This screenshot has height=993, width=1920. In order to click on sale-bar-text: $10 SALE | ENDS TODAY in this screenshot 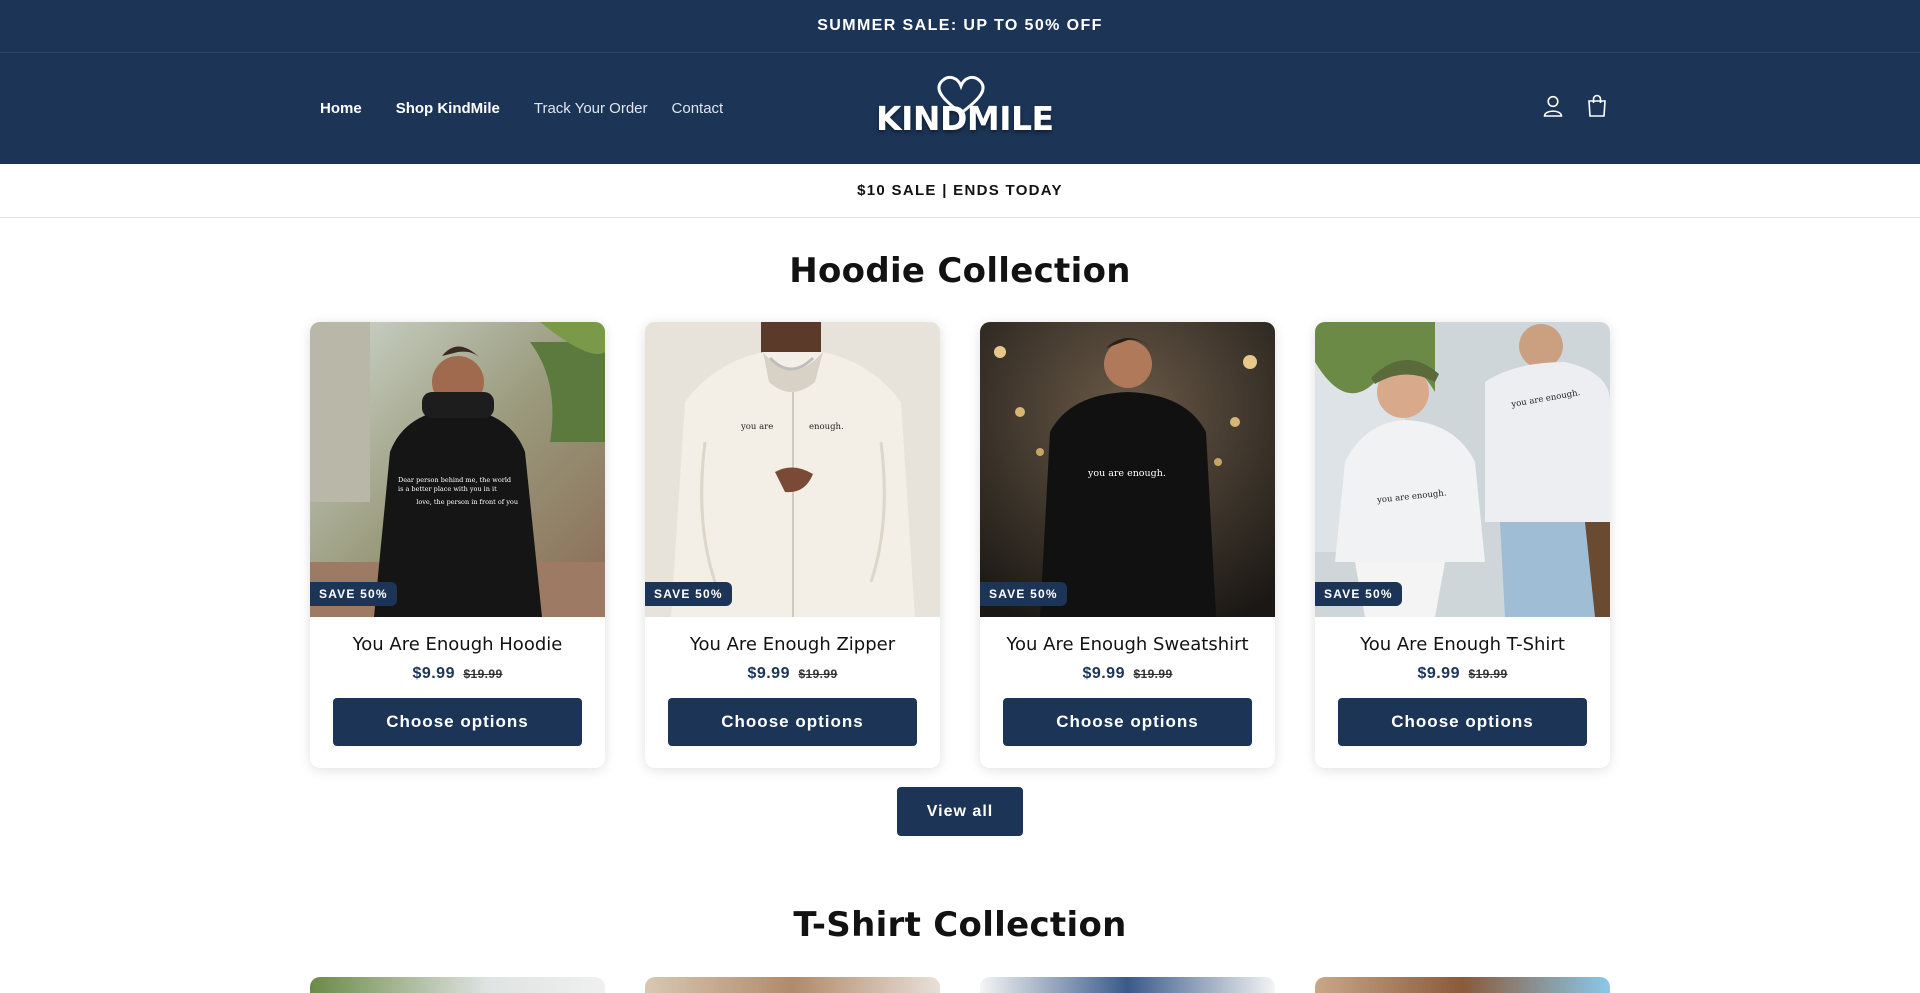, I will do `click(960, 190)`.